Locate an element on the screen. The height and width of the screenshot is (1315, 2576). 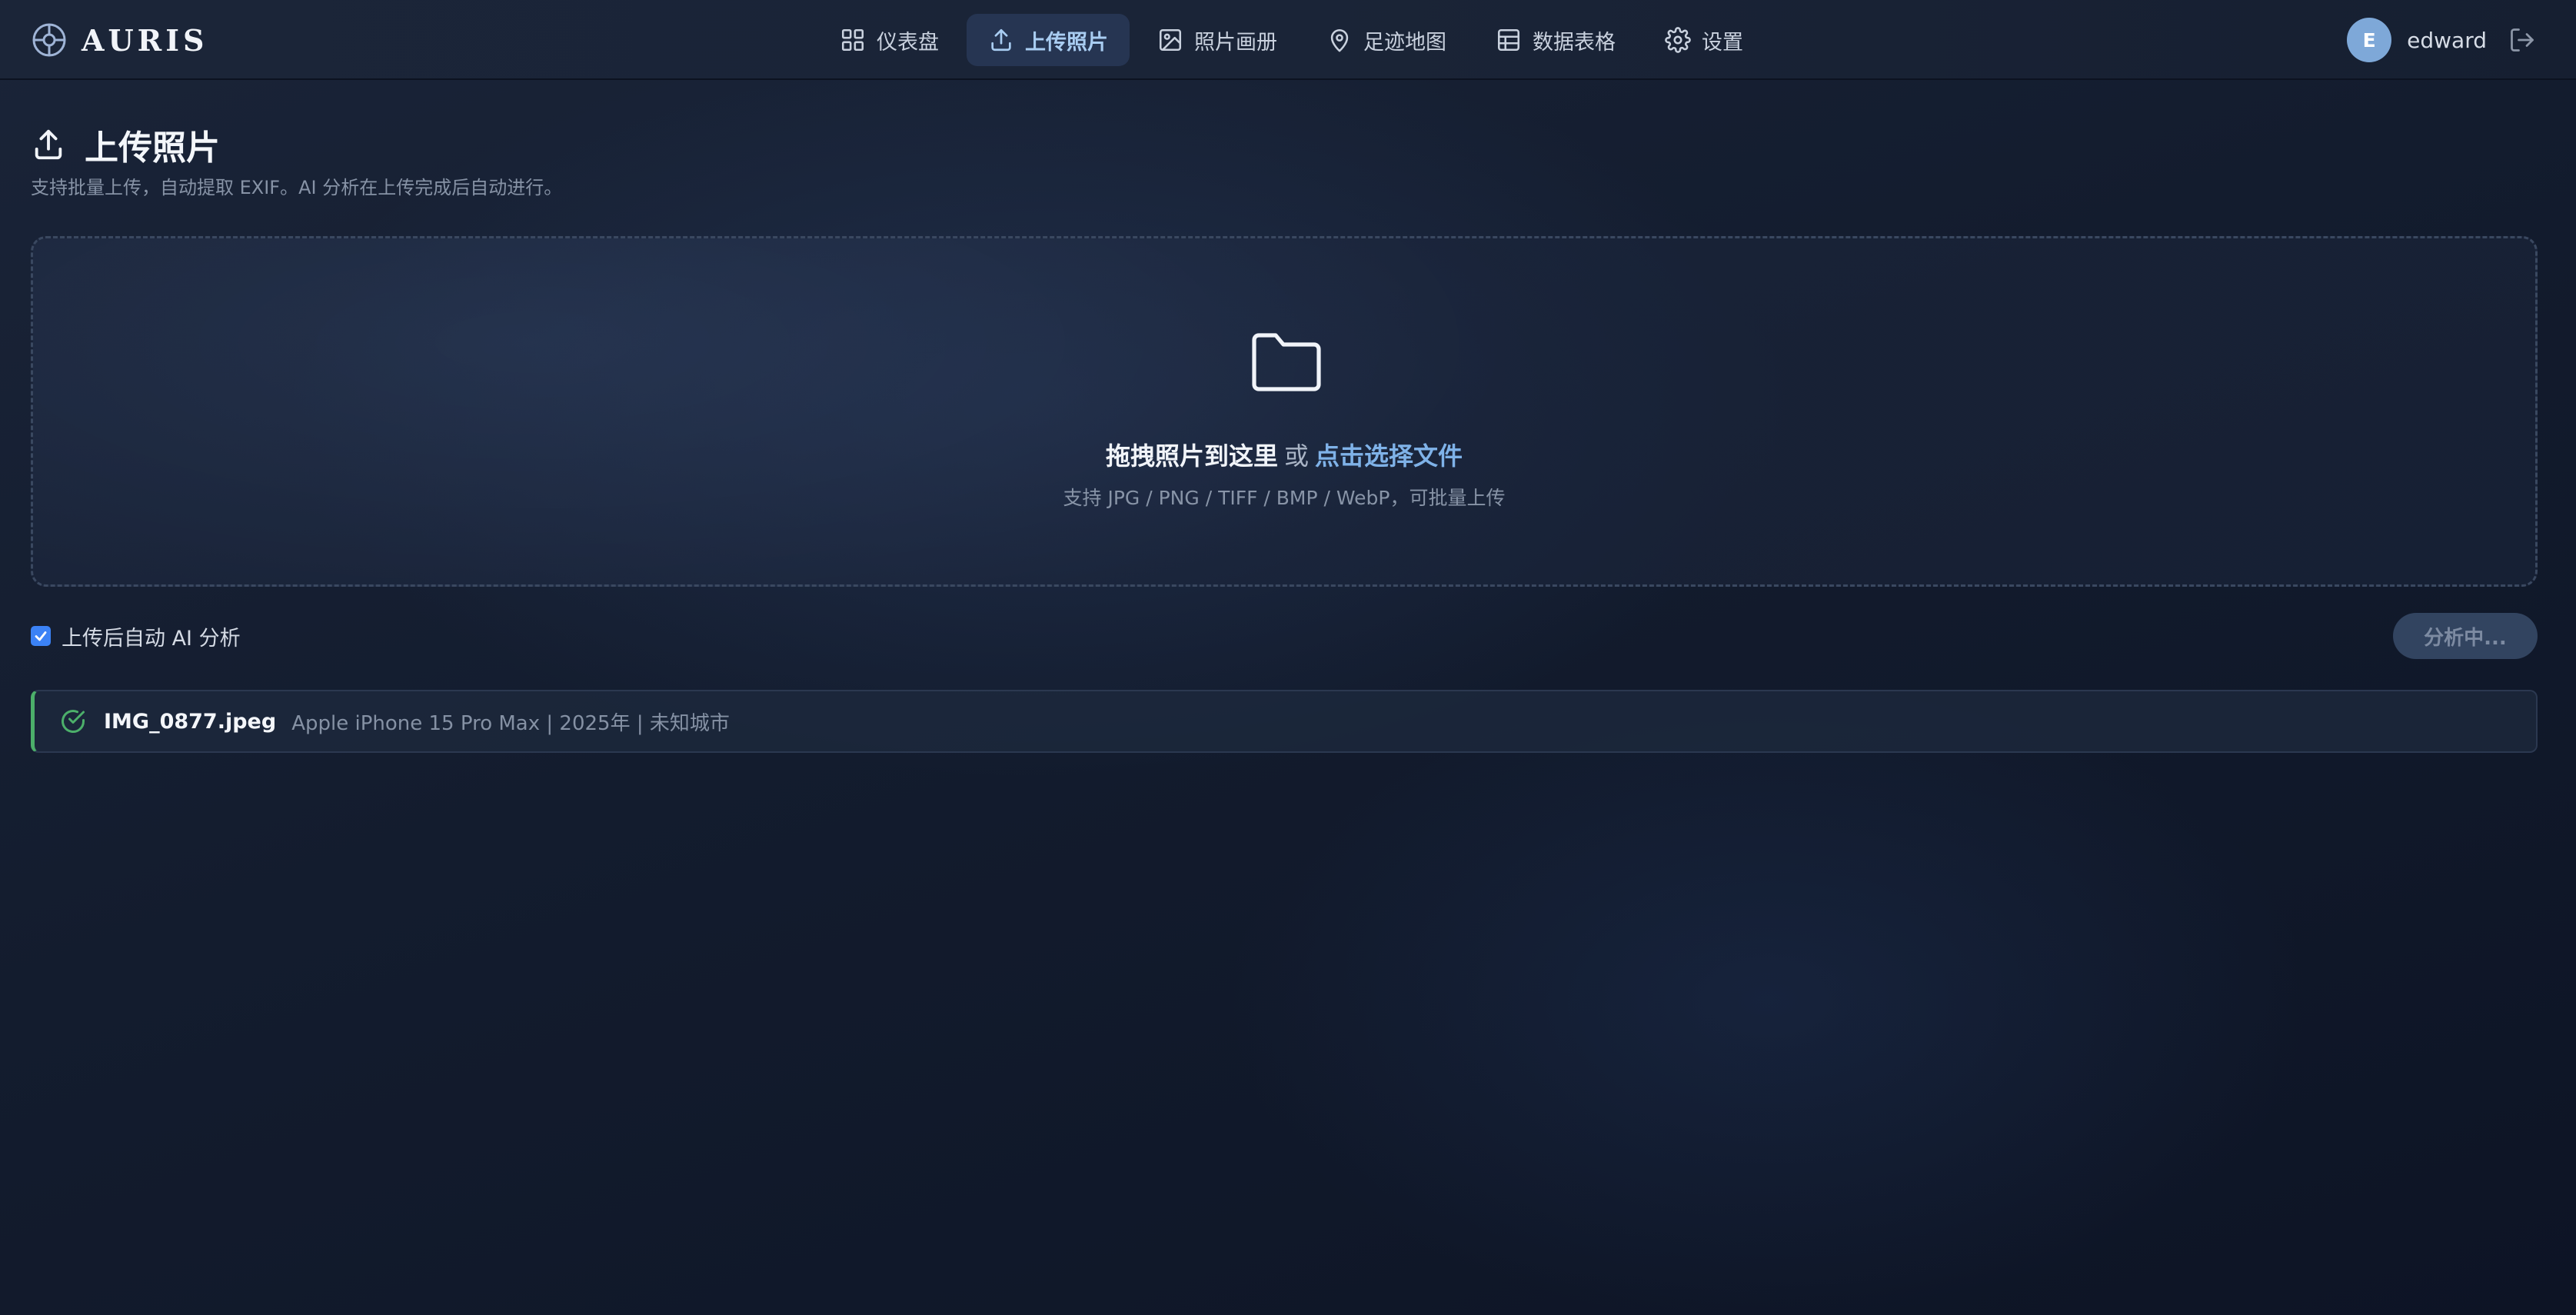
page-header: 上传照片 is located at coordinates (125, 144).